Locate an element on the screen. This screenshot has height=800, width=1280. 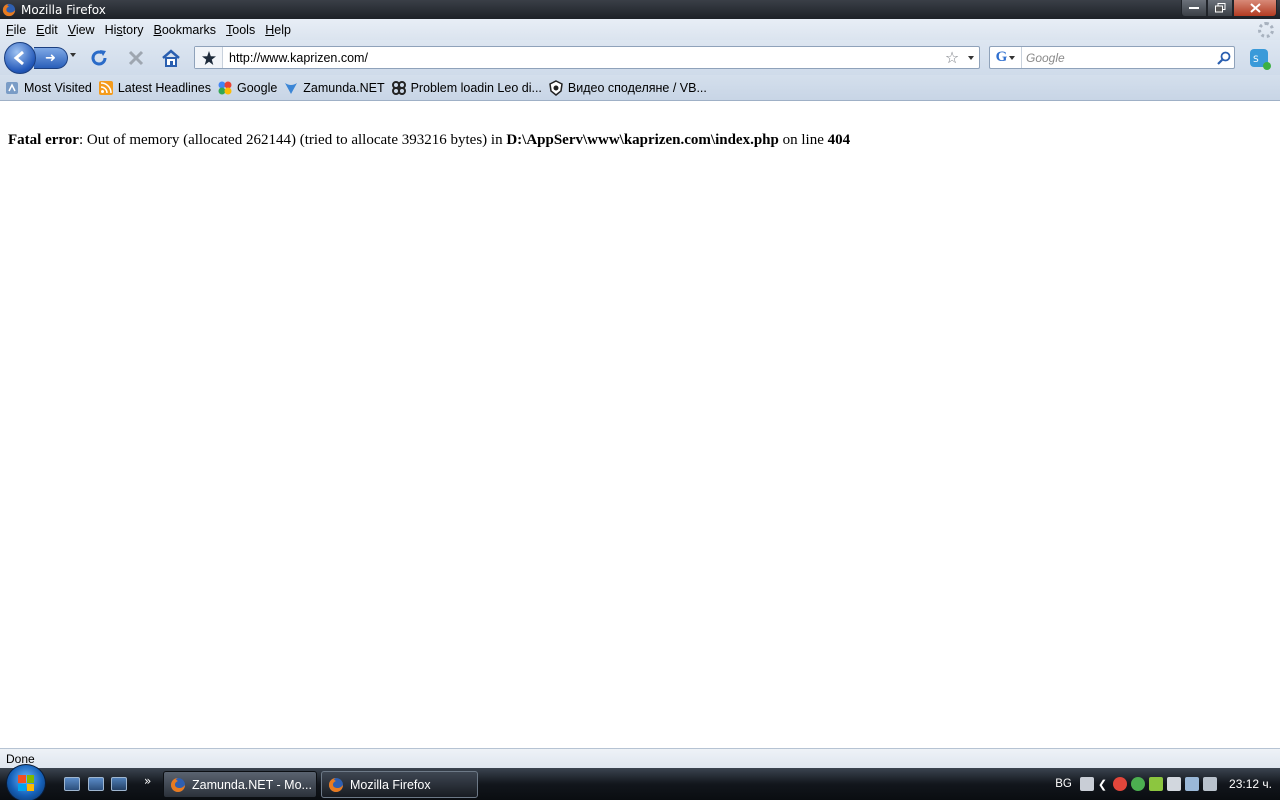
menu-file: File is located at coordinates (16, 30).